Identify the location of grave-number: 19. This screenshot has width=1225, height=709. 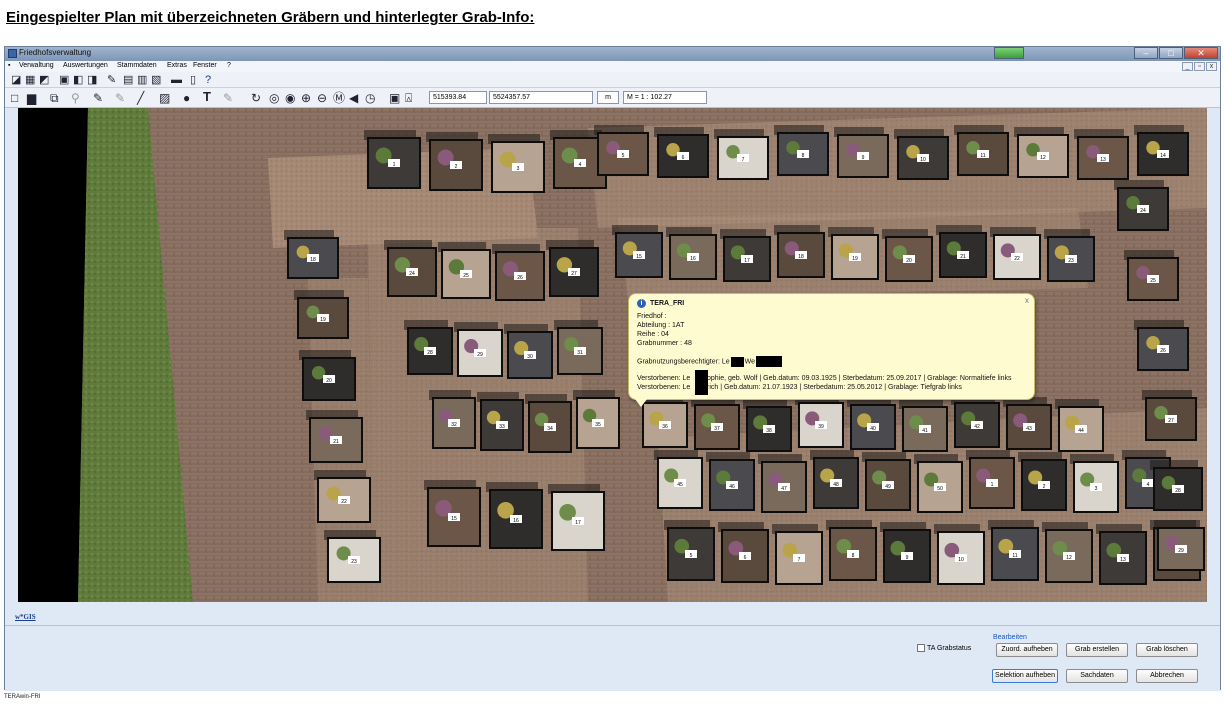
(323, 320).